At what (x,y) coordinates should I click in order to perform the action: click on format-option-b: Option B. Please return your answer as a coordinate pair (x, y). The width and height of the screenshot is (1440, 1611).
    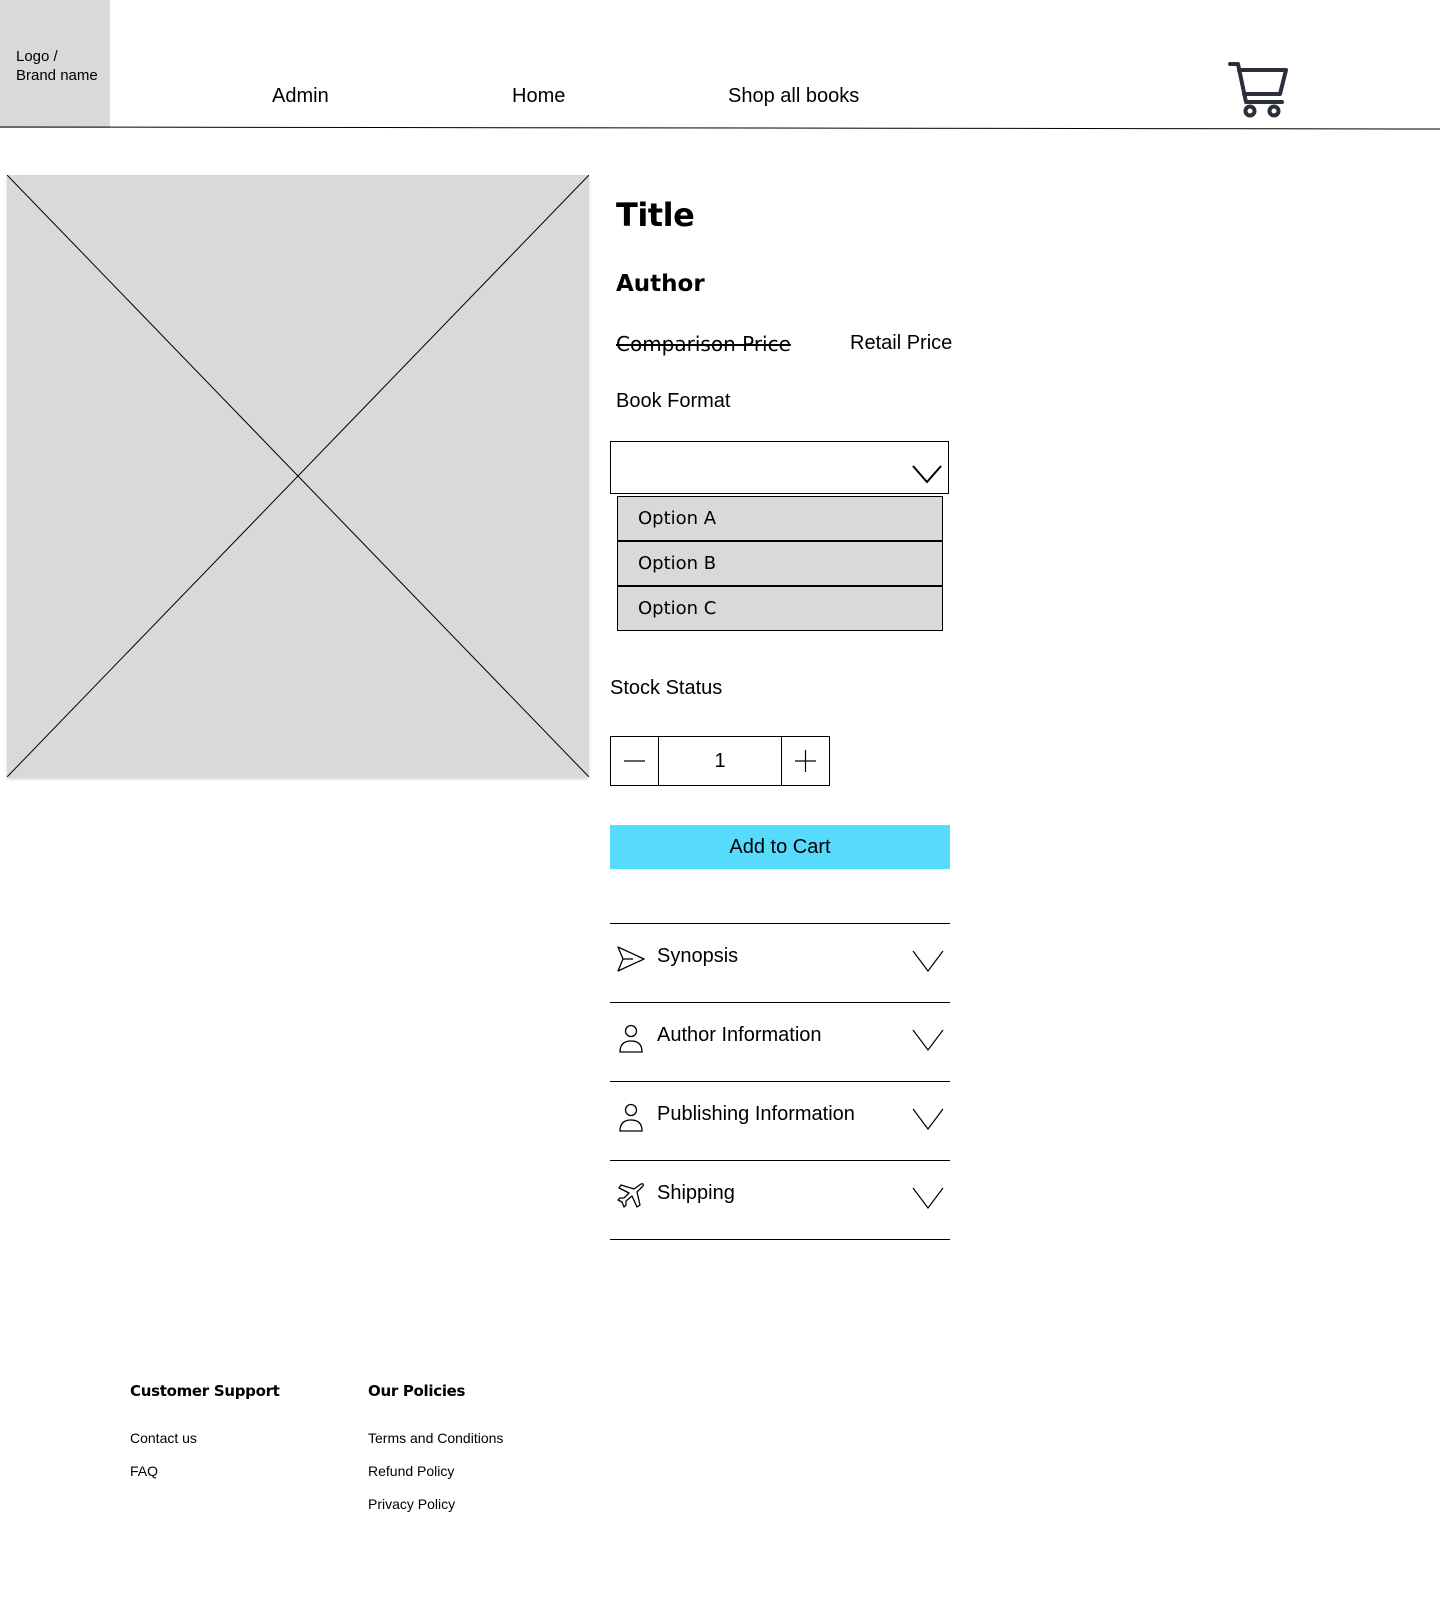
    Looking at the image, I should click on (780, 563).